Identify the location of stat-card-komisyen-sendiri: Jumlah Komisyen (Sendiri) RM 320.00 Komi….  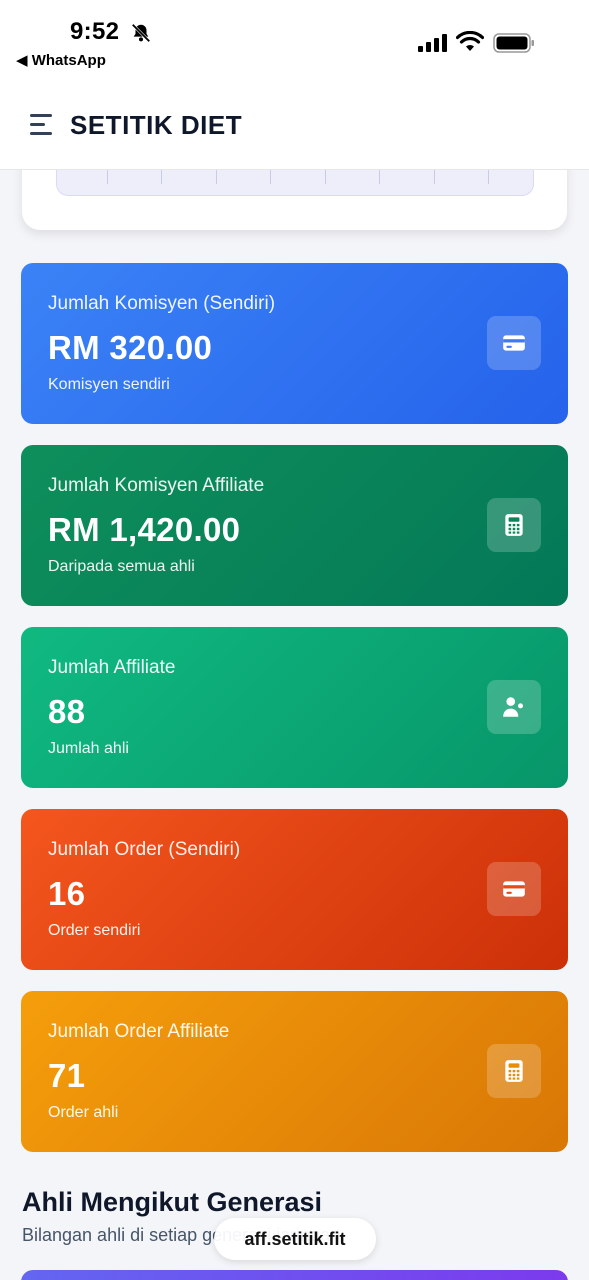
(294, 343).